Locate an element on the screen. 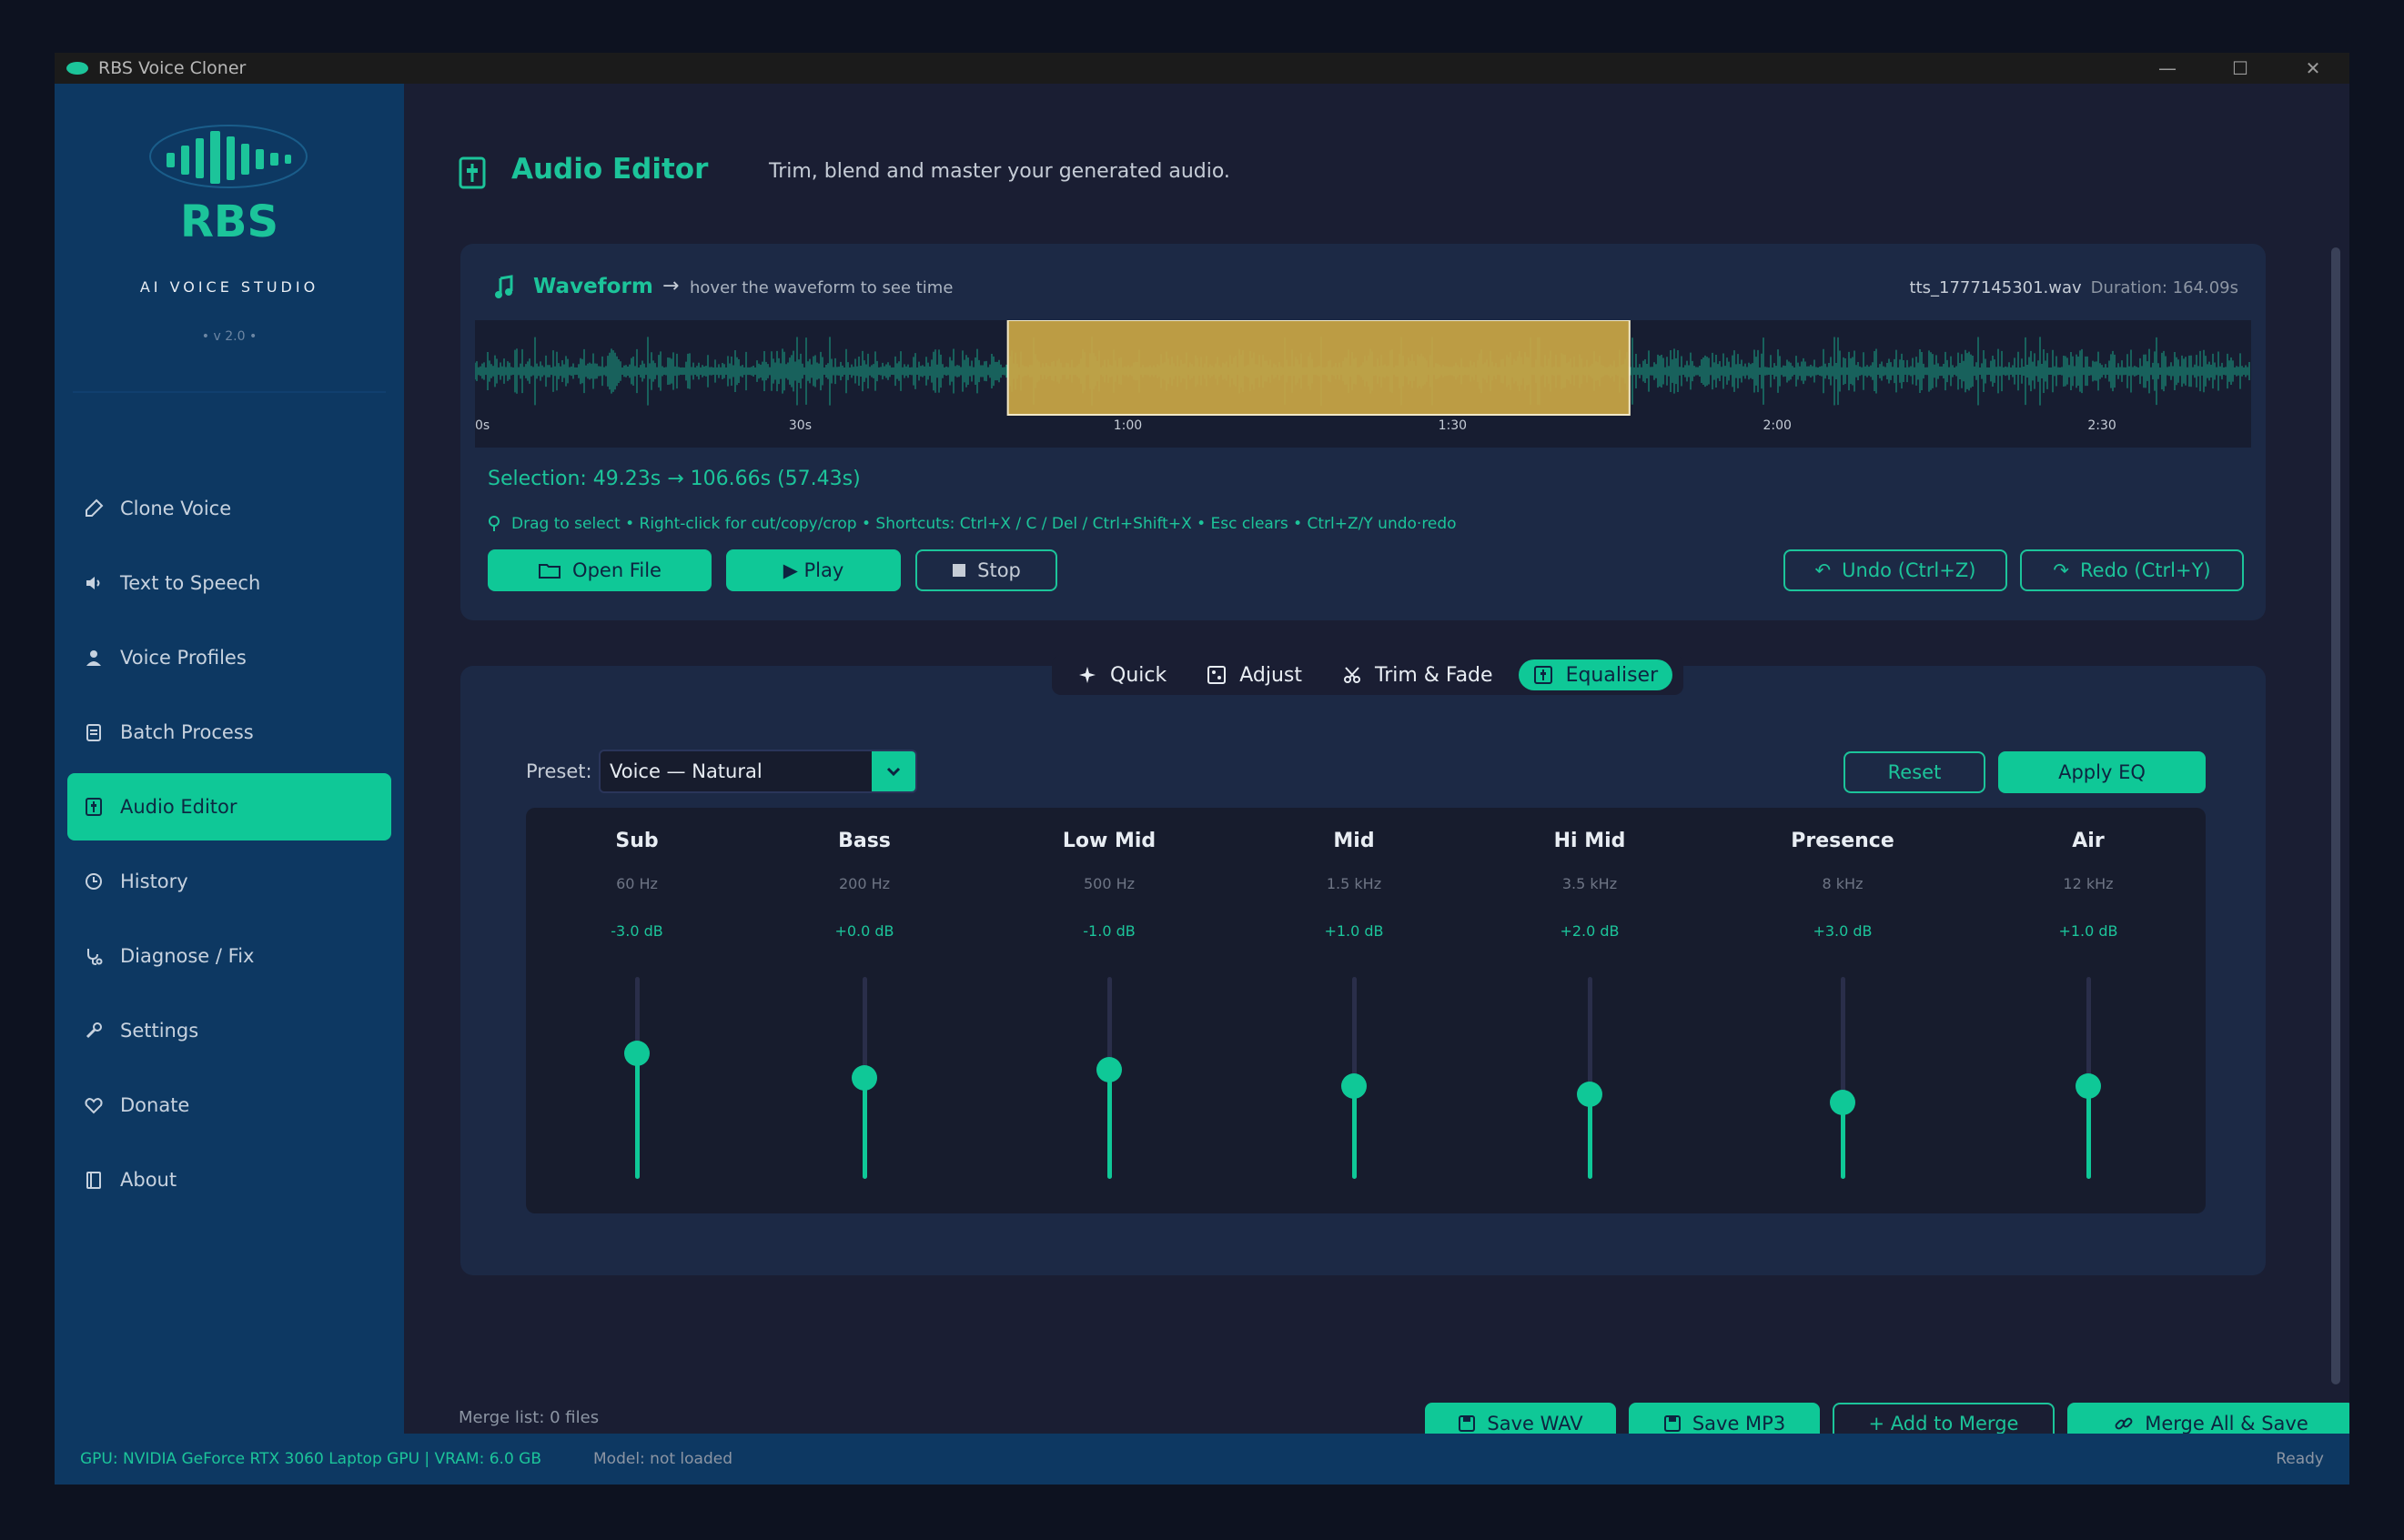 This screenshot has width=2404, height=1540. sidebar-item-audio-editor: Audio Editor is located at coordinates (229, 806).